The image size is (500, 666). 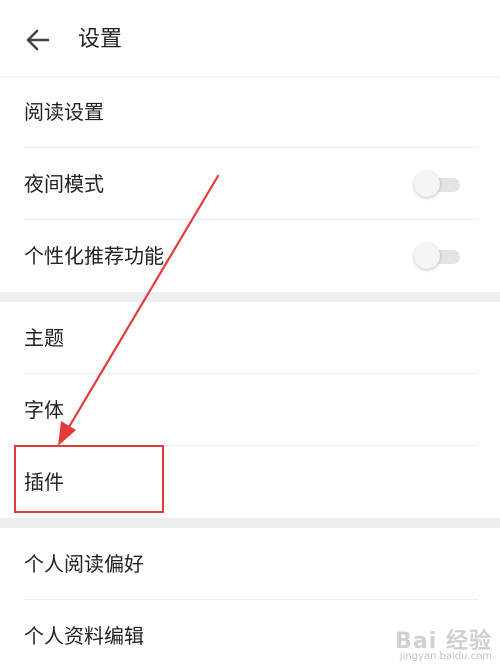 I want to click on setting-label: 主题, so click(x=44, y=338).